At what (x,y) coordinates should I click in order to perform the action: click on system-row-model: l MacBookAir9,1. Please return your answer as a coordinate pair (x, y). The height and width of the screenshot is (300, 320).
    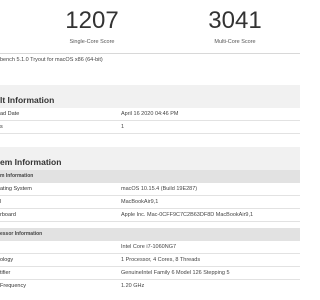
    Looking at the image, I should click on (150, 202).